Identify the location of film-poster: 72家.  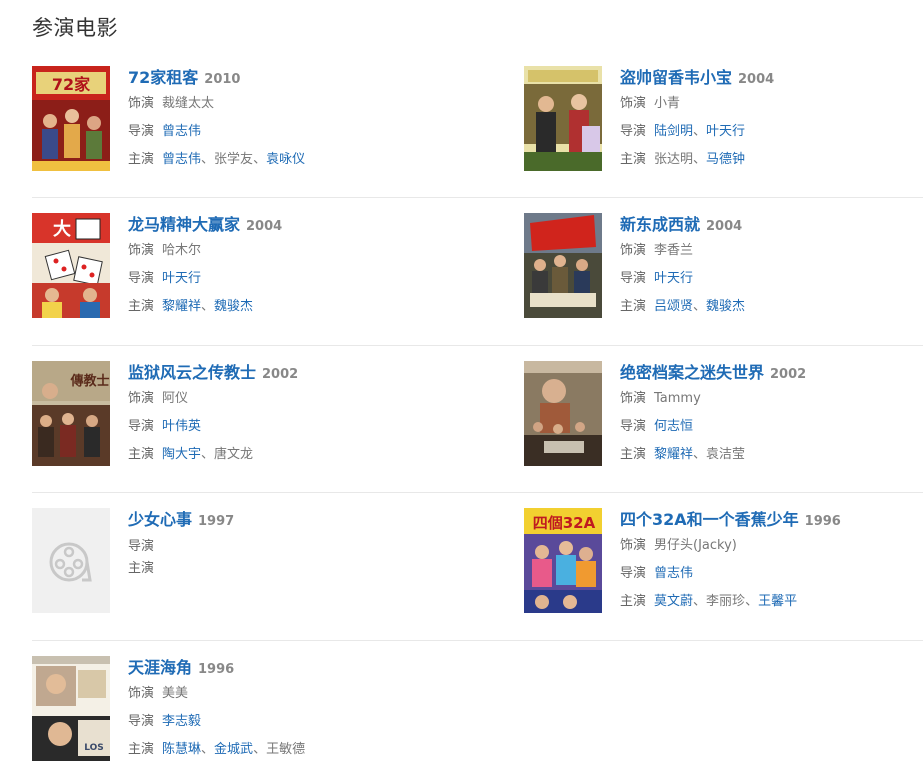
(71, 118).